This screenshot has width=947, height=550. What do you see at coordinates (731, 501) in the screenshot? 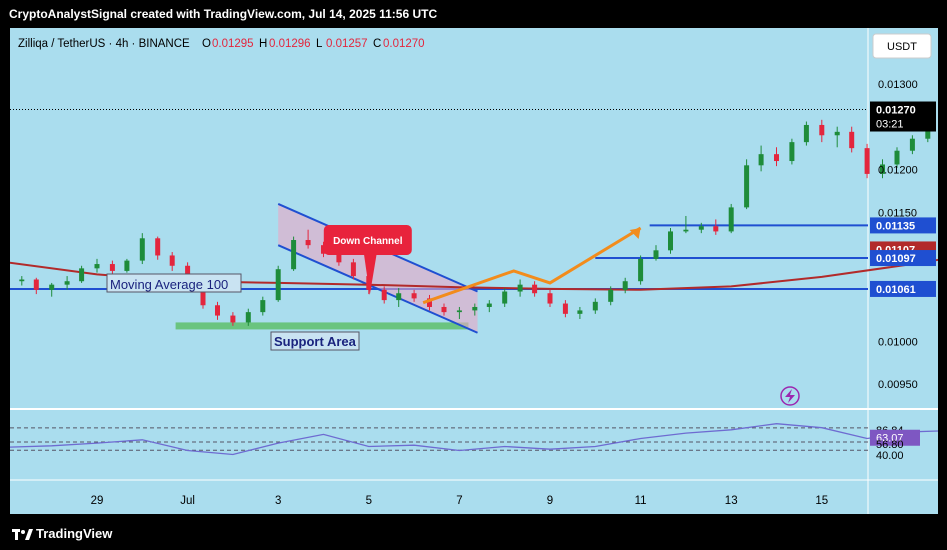
I see `x-tick-label: 13` at bounding box center [731, 501].